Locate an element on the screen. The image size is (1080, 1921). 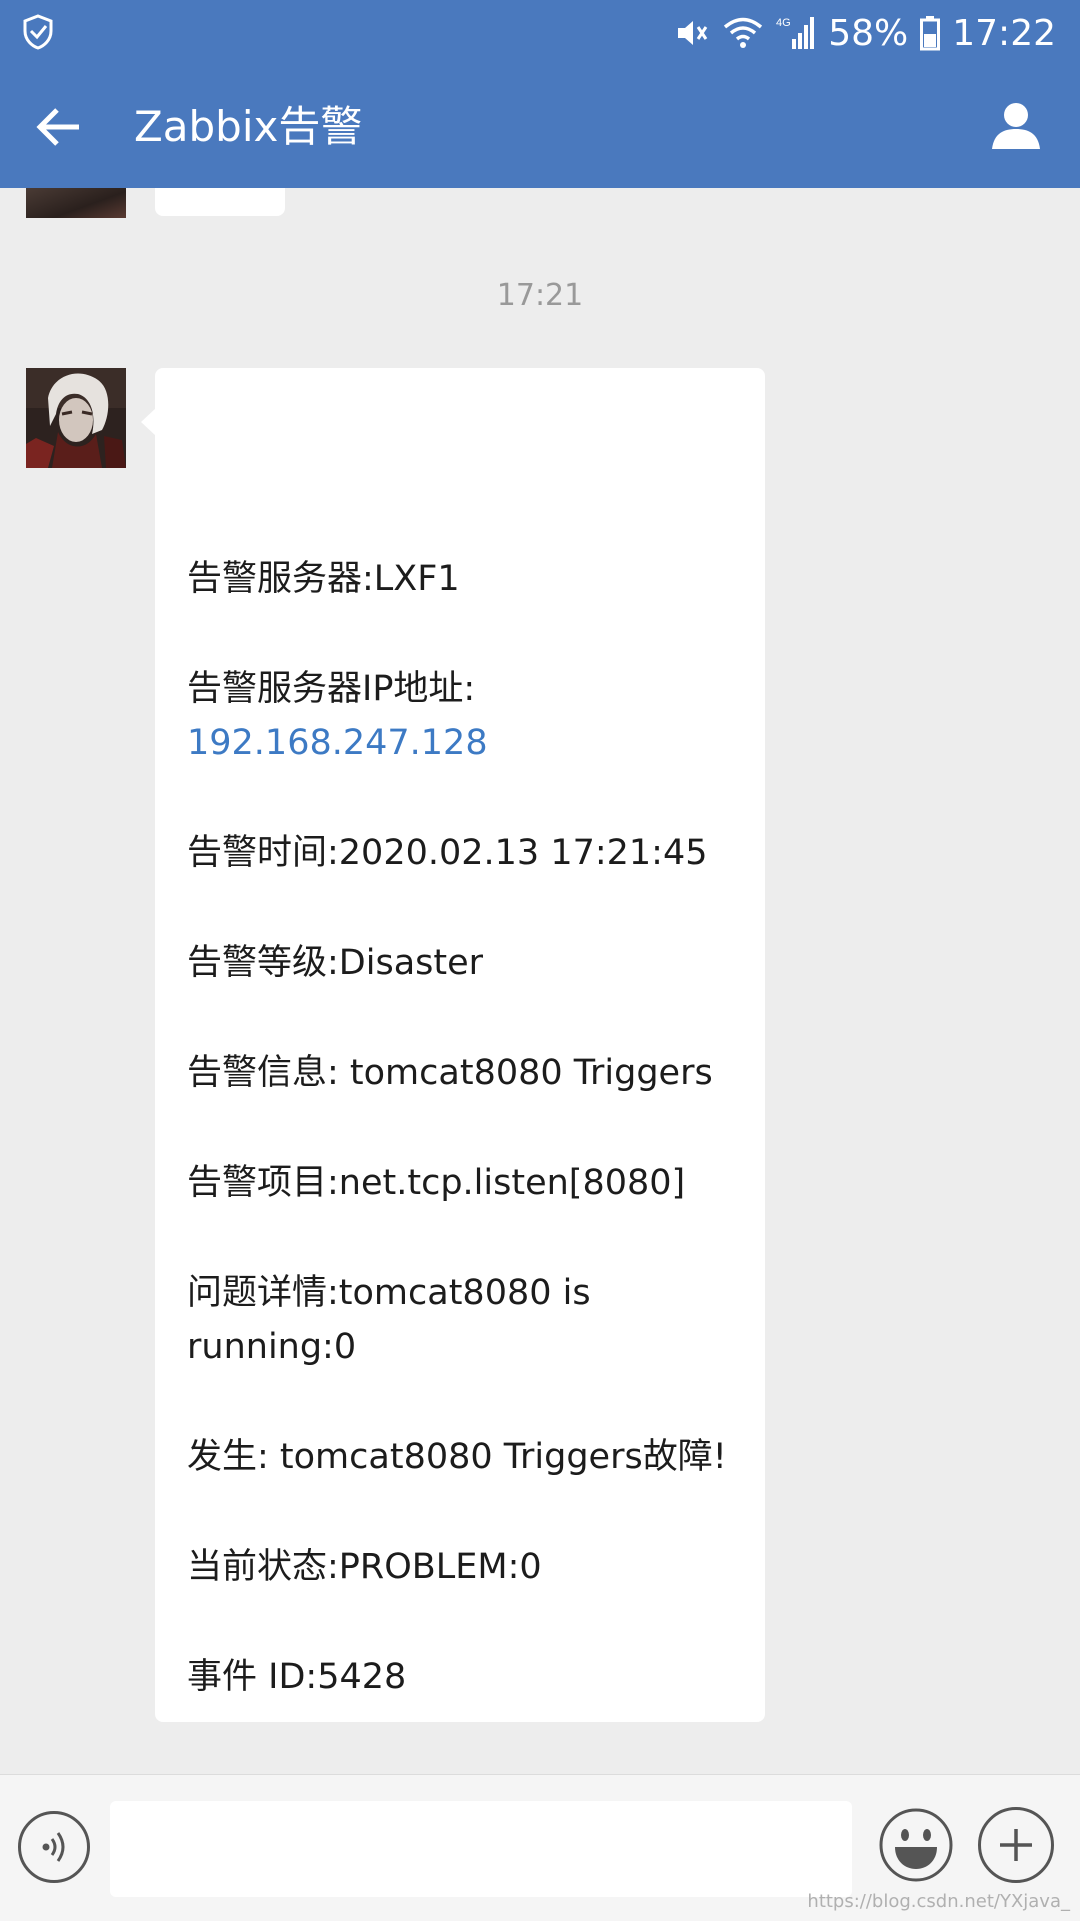
alert-ip-label: 告警服务器IP地址: is located at coordinates (331, 689).